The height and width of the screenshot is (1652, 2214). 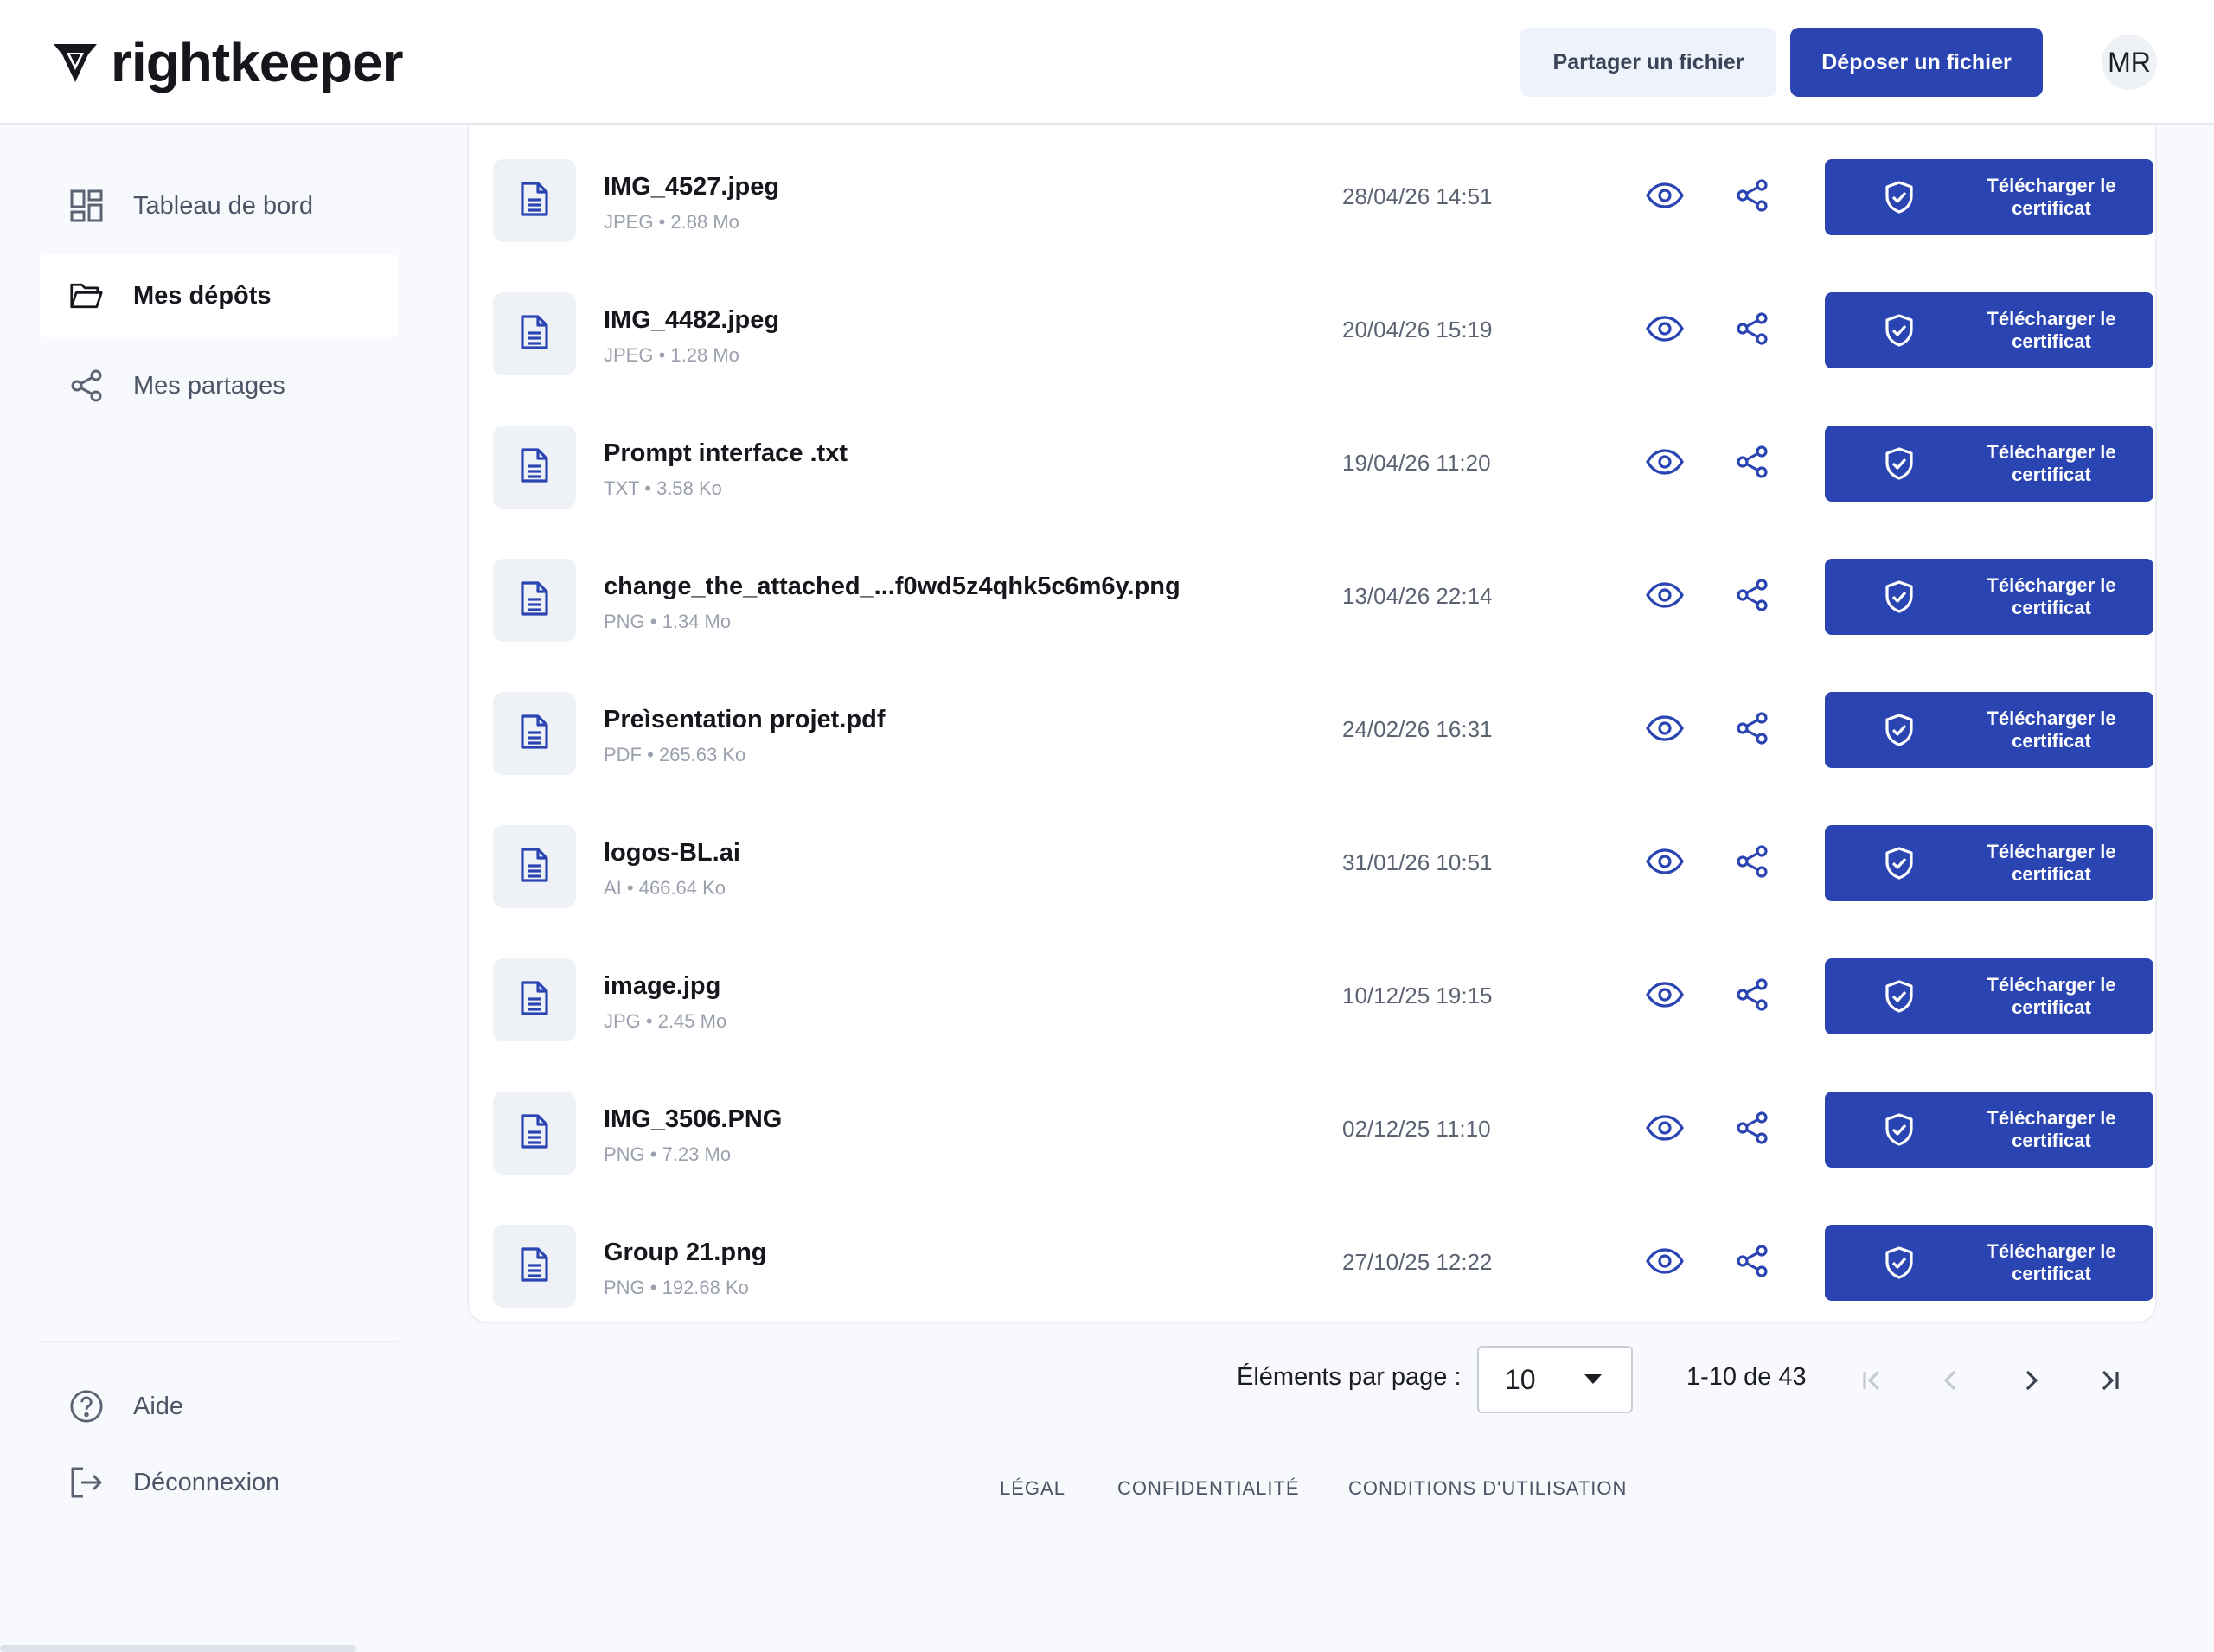 I want to click on file-date: 02/12/25 11:10, so click(x=1416, y=1129).